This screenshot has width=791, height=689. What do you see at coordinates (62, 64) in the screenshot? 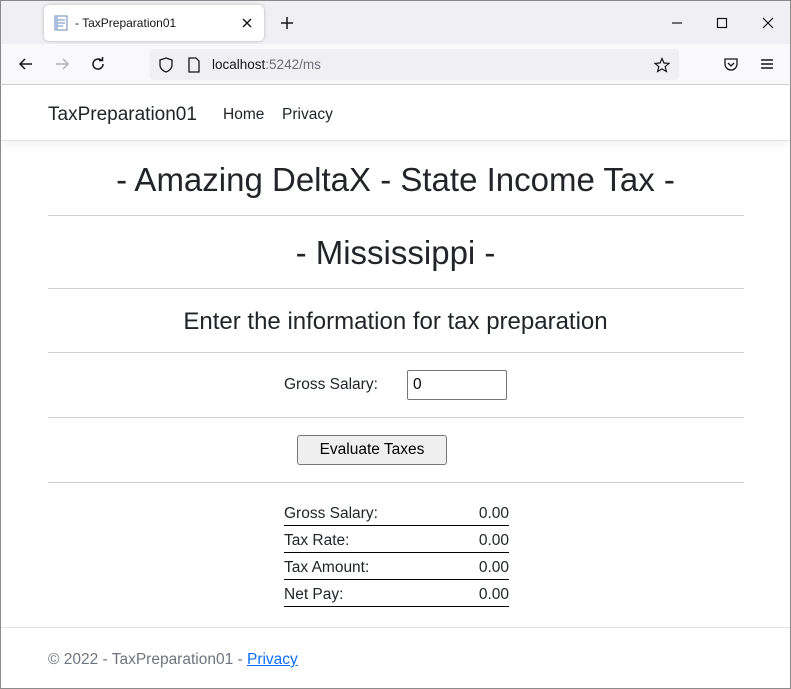
I see `arrow-right-icon` at bounding box center [62, 64].